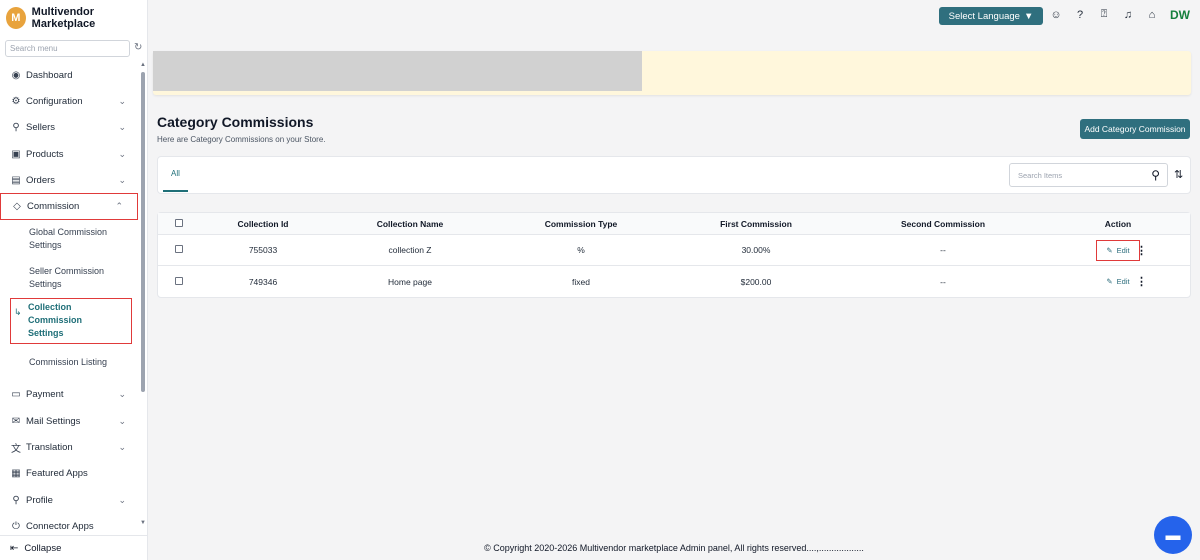 This screenshot has width=1200, height=560. I want to click on sidebar-subitem-commission-listing: Commission Listing, so click(70, 363).